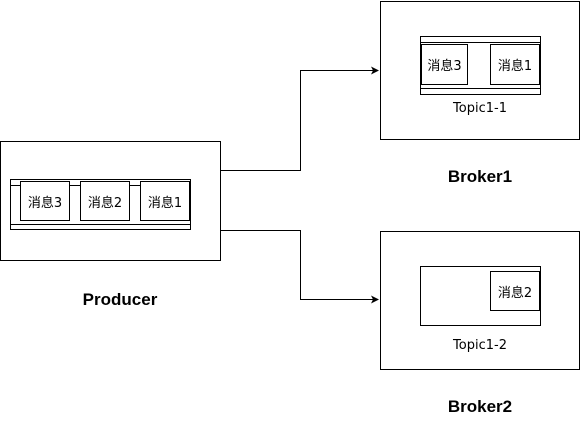 The height and width of the screenshot is (421, 581). What do you see at coordinates (299, 118) in the screenshot?
I see `arrow-producer-to-broker1` at bounding box center [299, 118].